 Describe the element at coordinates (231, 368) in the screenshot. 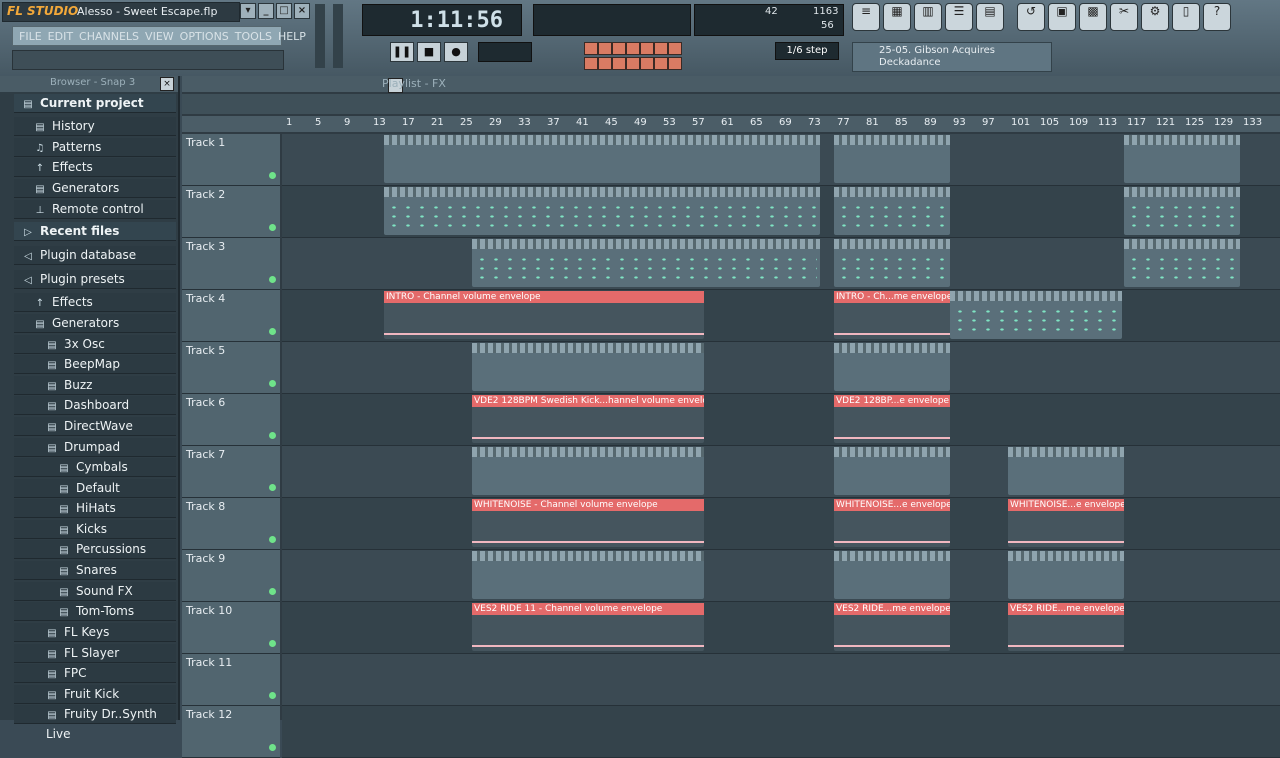

I see `track-header: Track 5` at that location.